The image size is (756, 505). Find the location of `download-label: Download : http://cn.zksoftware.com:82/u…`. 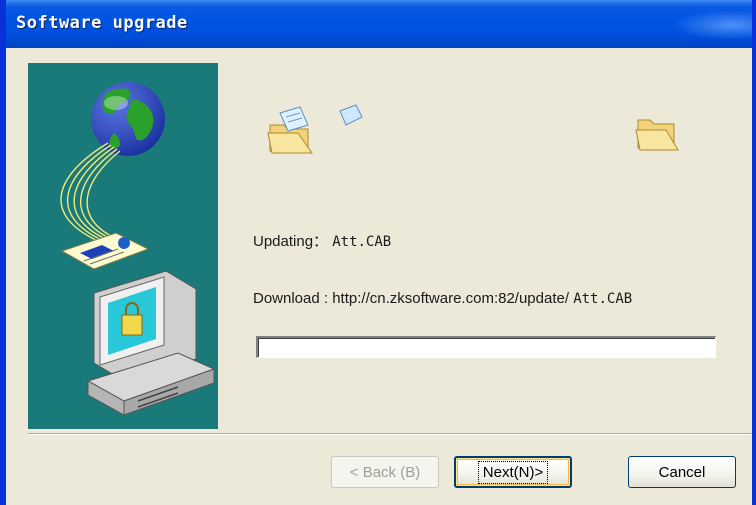

download-label: Download : http://cn.zksoftware.com:82/u… is located at coordinates (411, 298).